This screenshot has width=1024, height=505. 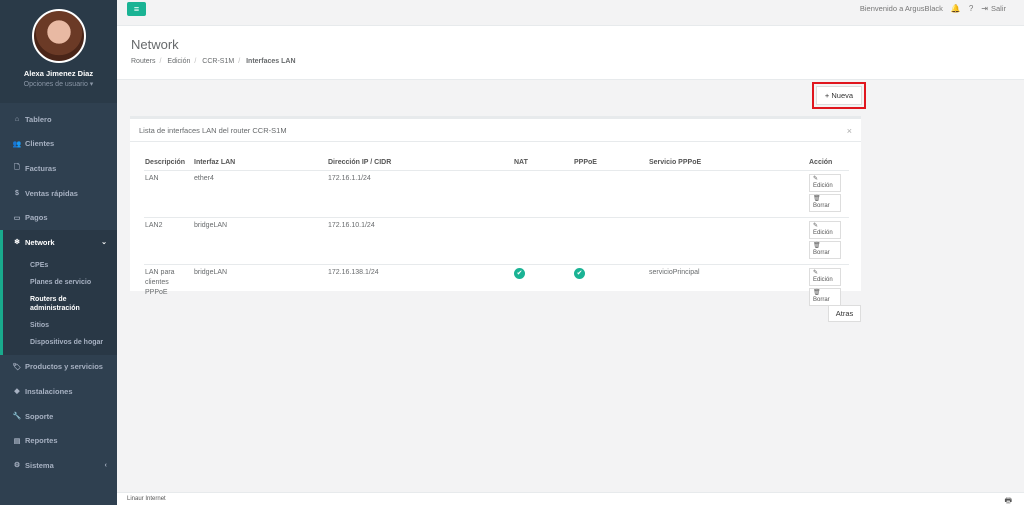 What do you see at coordinates (260, 163) in the screenshot?
I see `col-interfaz: Interfaz LAN` at bounding box center [260, 163].